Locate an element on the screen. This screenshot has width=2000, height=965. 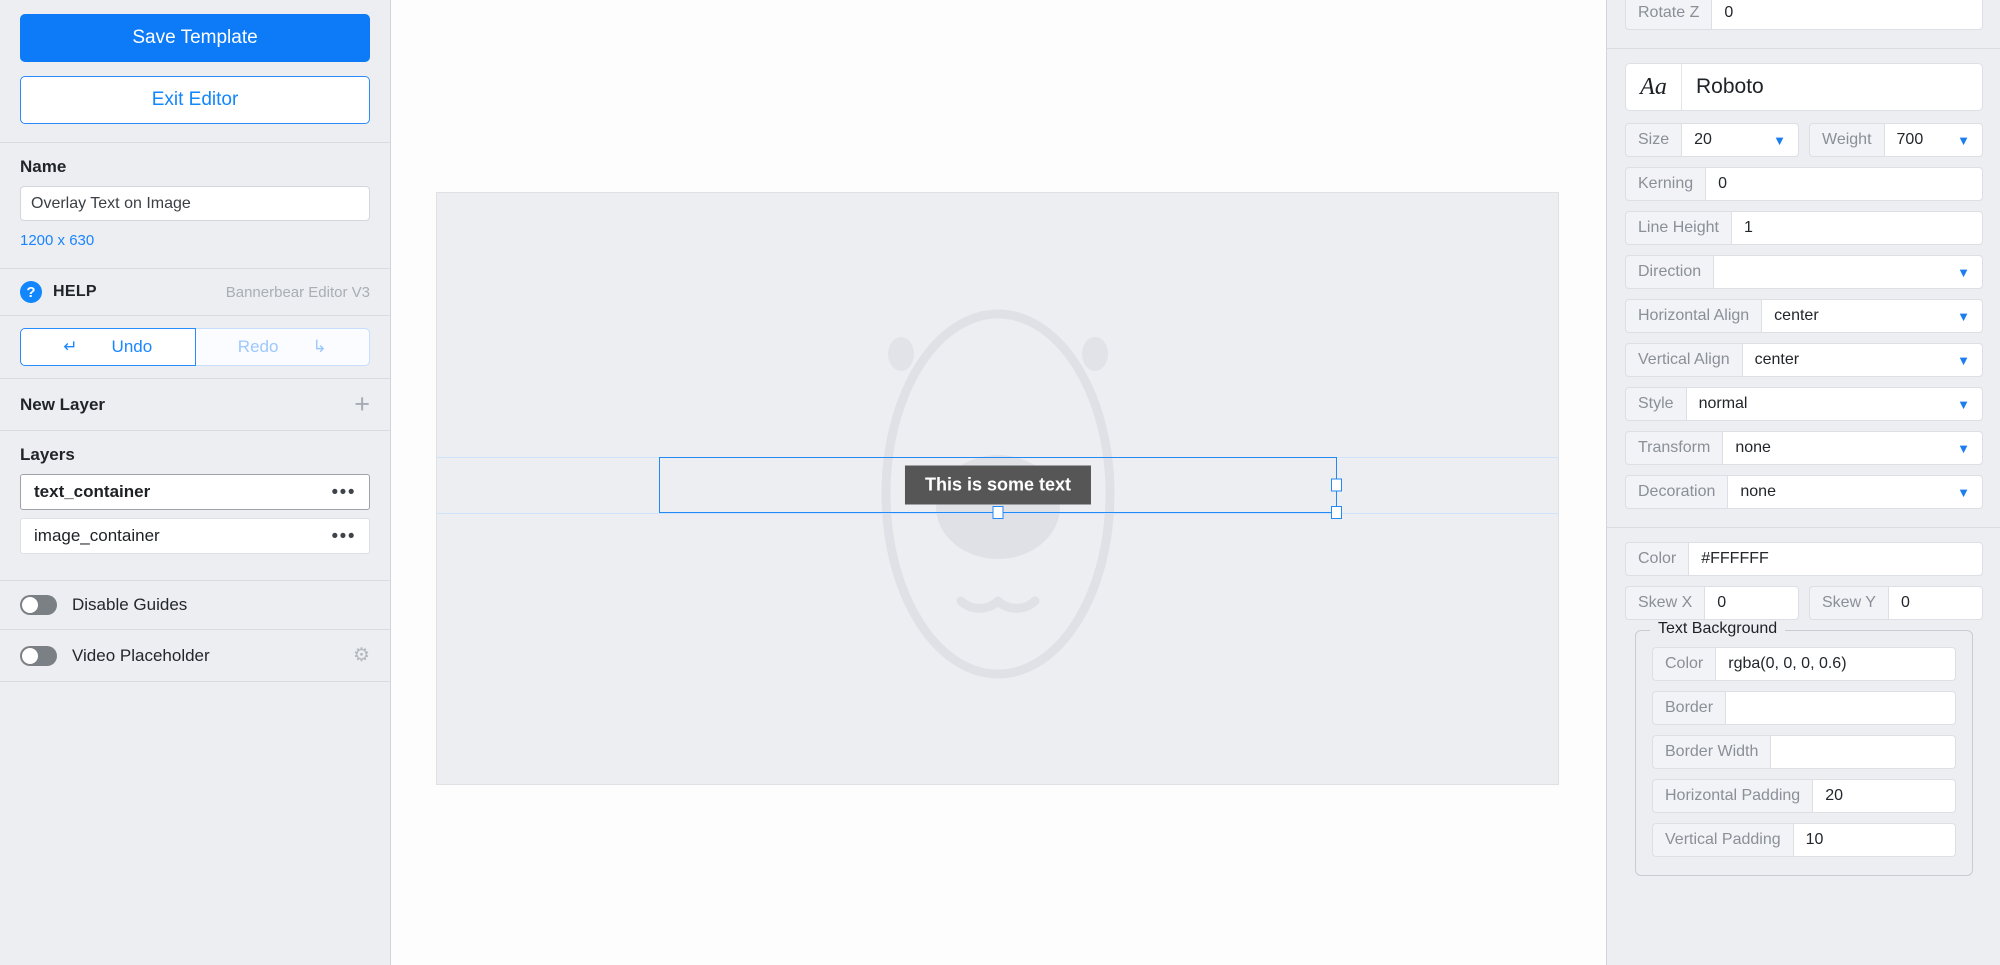
background-horizontal-padding-value: 20 is located at coordinates (1884, 796).